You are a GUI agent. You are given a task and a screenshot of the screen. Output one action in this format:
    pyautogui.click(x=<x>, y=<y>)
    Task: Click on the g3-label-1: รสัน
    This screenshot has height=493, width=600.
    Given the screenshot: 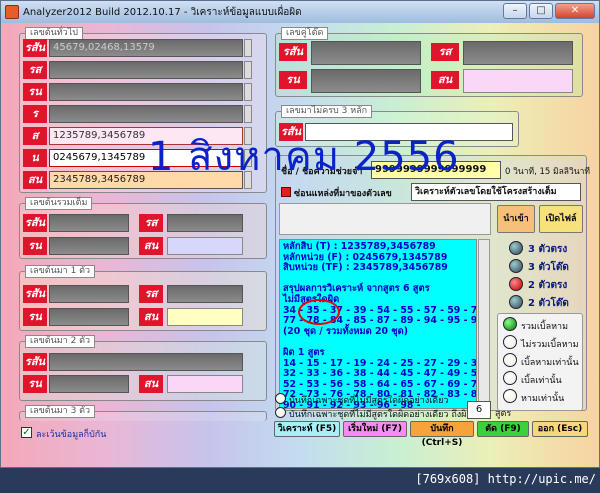 What is the action you would take?
    pyautogui.click(x=35, y=294)
    